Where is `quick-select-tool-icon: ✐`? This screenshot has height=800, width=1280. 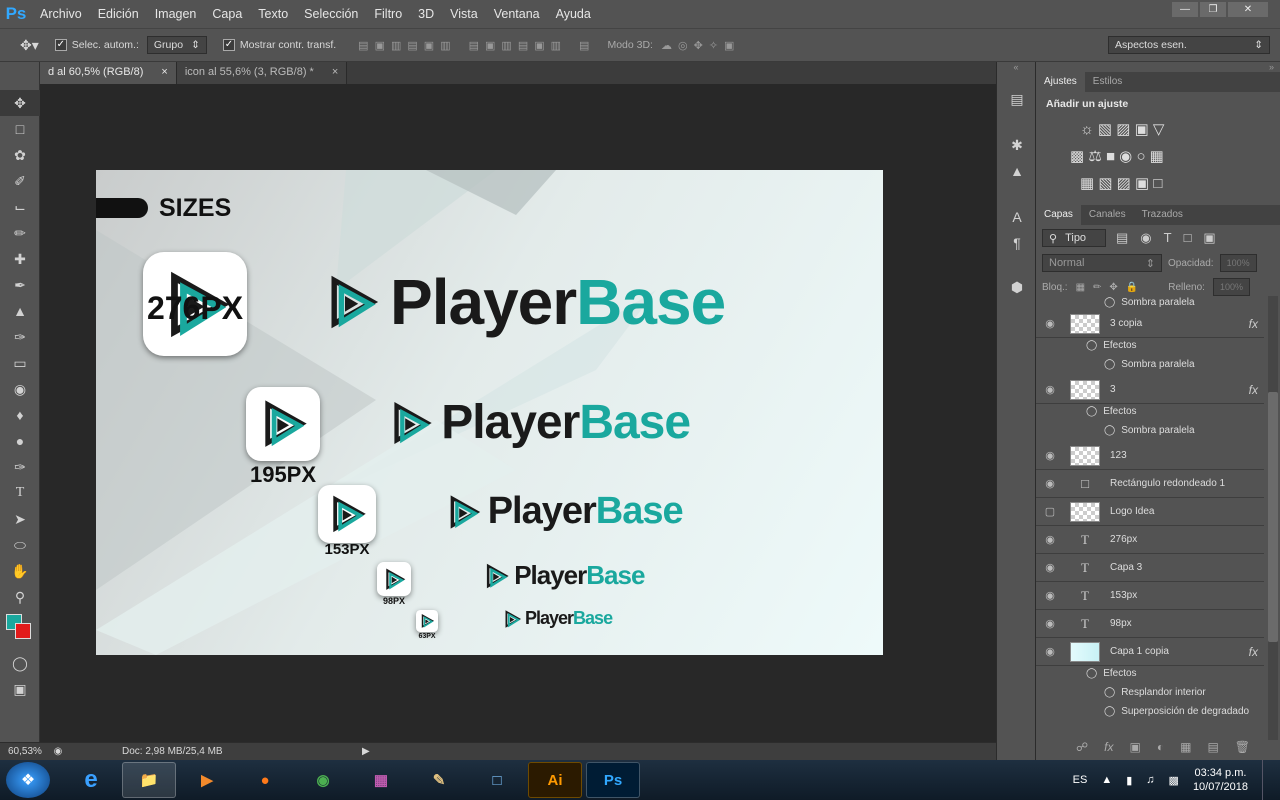
quick-select-tool-icon: ✐ is located at coordinates (20, 181).